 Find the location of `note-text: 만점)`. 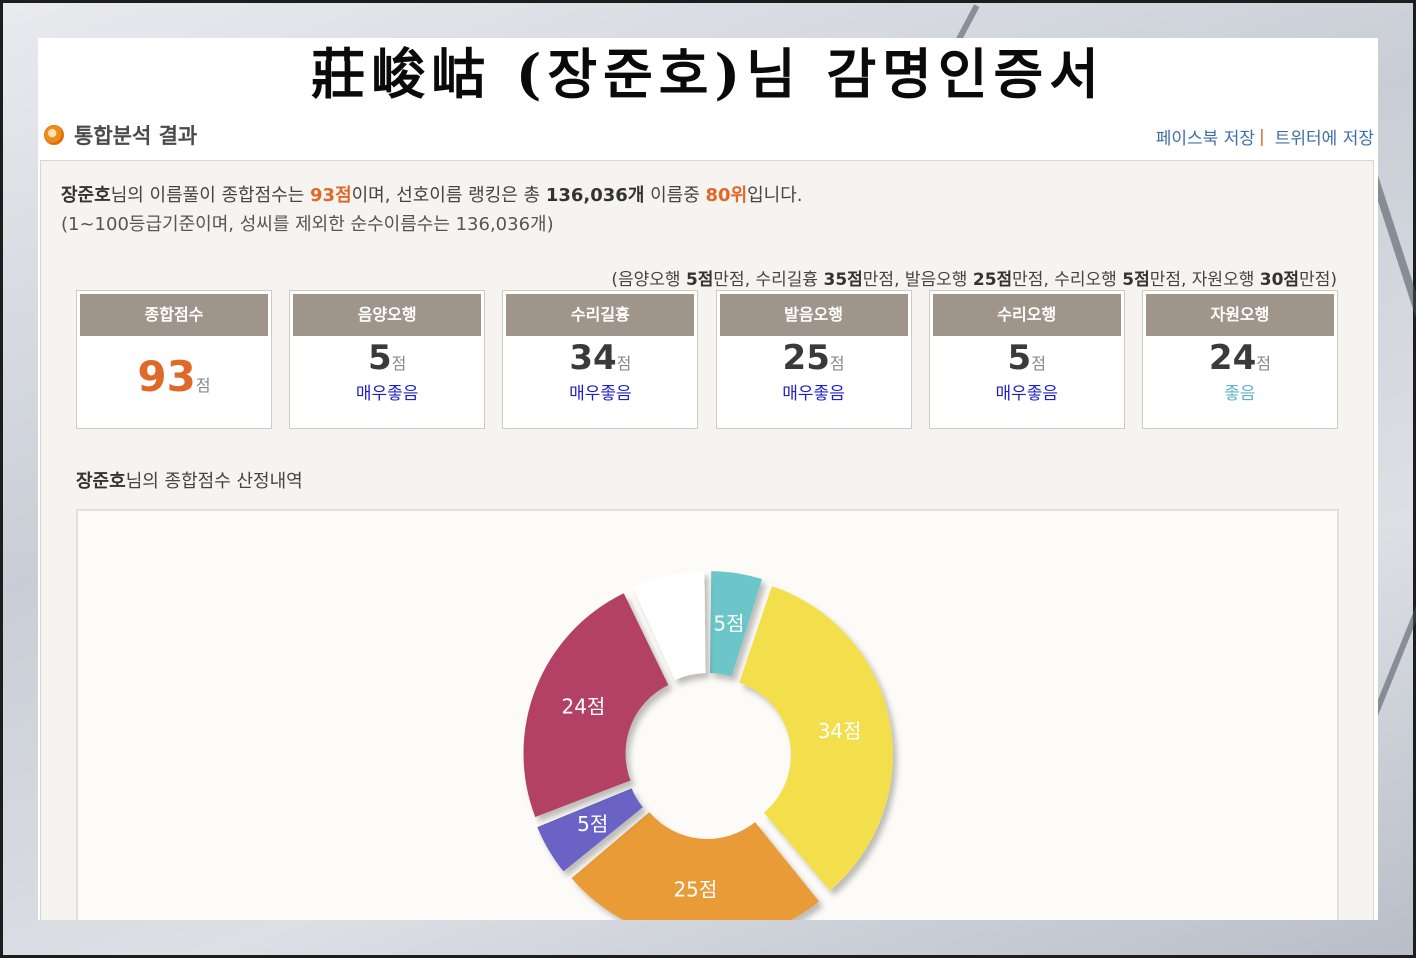

note-text: 만점) is located at coordinates (1318, 280).